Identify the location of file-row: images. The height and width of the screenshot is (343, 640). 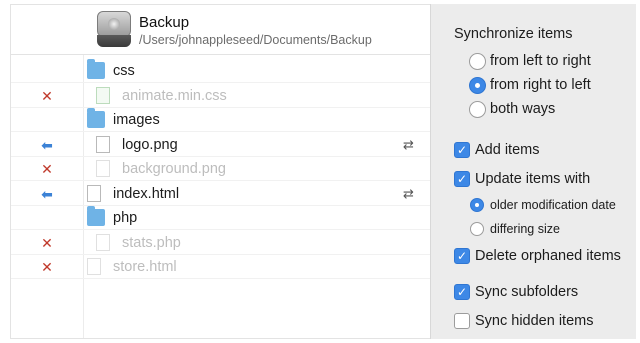
(220, 120).